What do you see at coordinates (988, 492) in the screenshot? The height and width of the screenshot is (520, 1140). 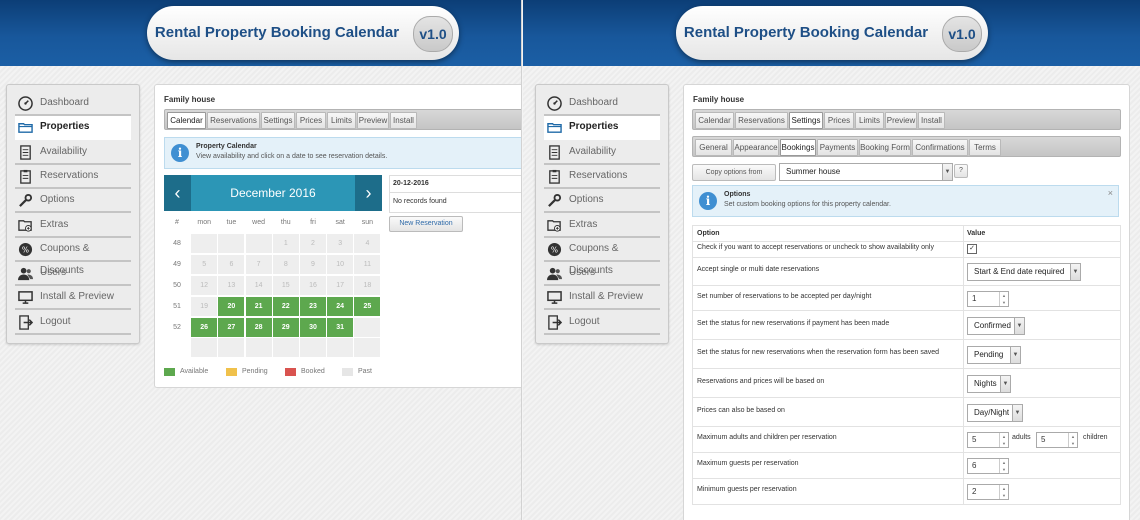 I see `number-stepper: 2 ▲ ▼` at bounding box center [988, 492].